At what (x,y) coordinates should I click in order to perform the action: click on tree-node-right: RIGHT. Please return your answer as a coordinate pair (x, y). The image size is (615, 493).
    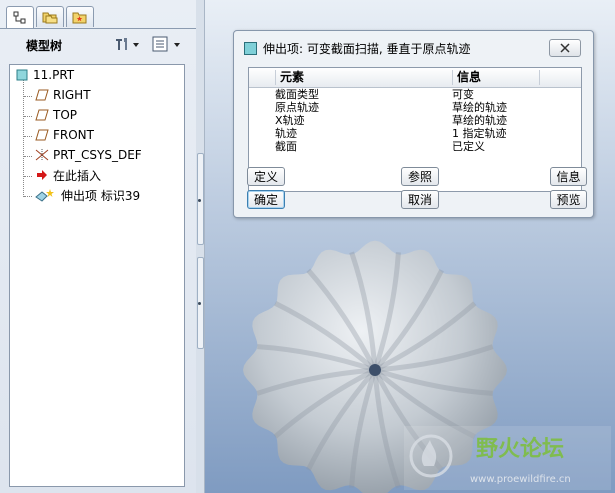
    Looking at the image, I should click on (62, 95).